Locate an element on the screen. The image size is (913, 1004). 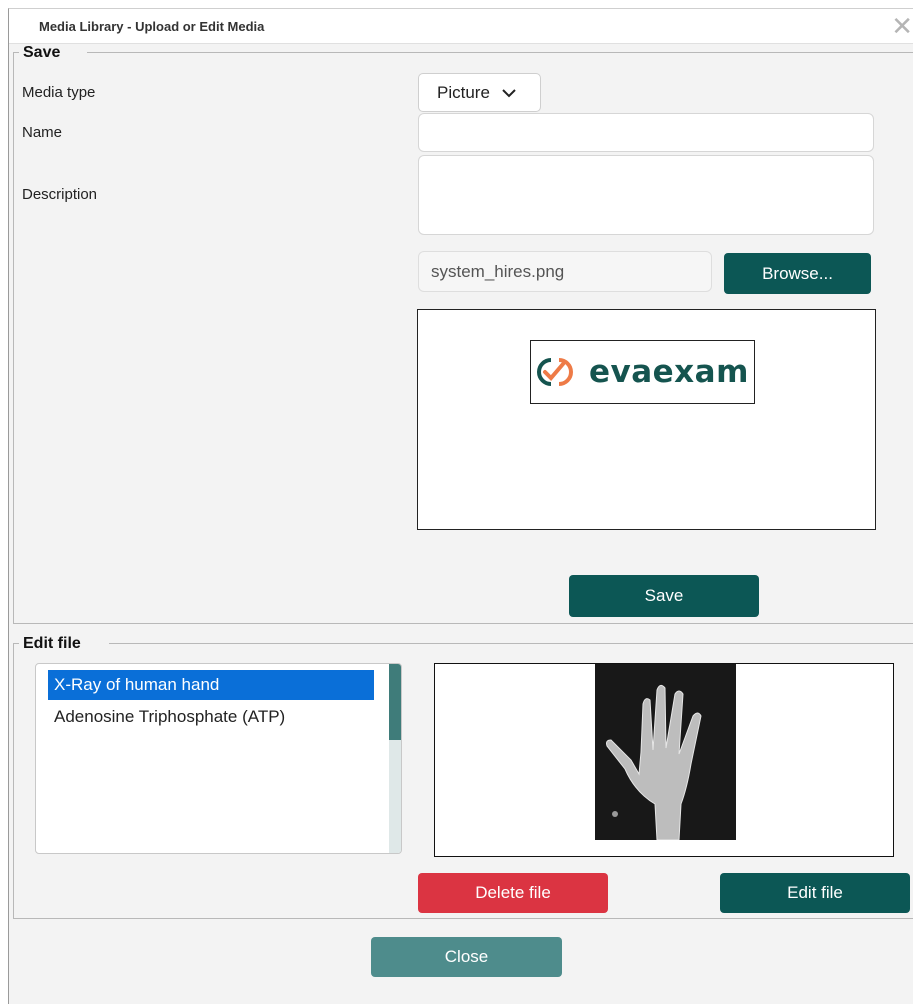
media-type-label: Media type is located at coordinates (59, 92).